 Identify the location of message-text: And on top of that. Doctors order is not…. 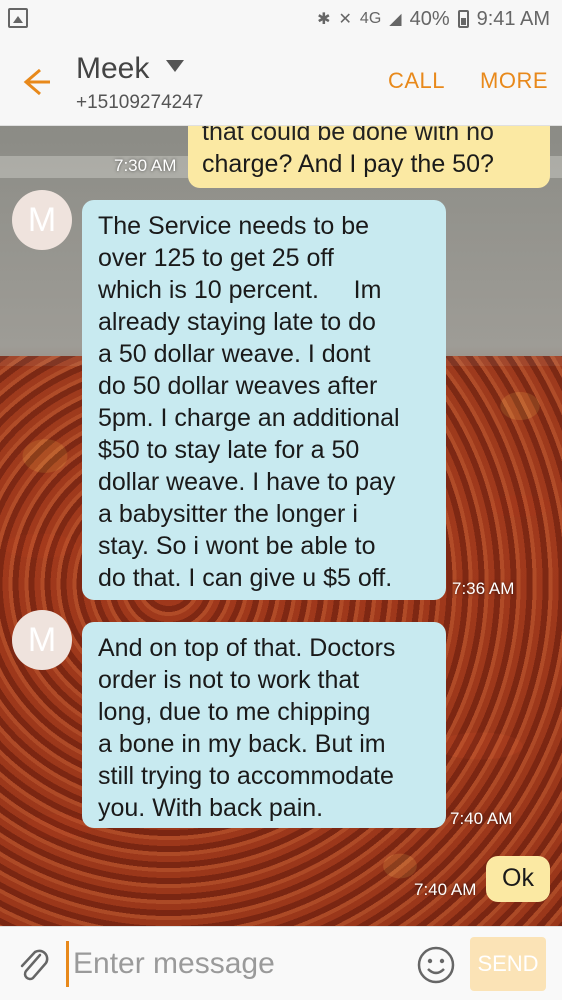
(247, 728).